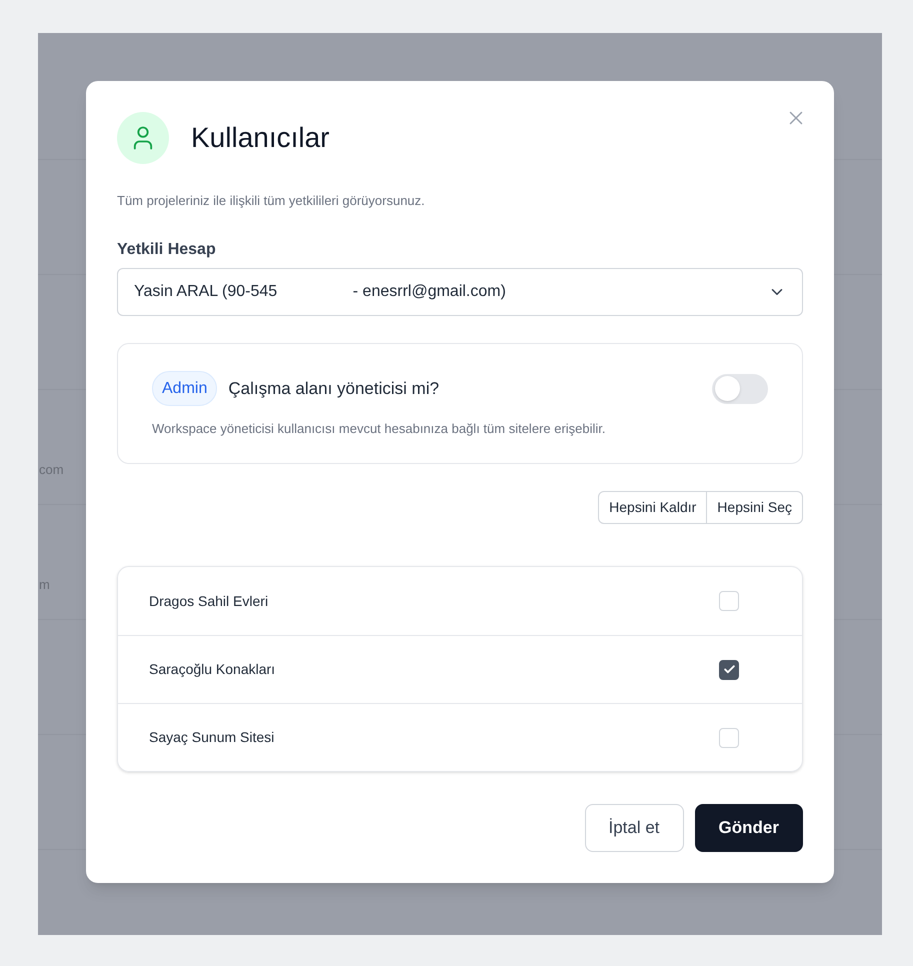  Describe the element at coordinates (271, 201) in the screenshot. I see `dialog-description: Tüm projeleriniz ile ilişkili tüm yetkilileri görüyorsunuz.` at that location.